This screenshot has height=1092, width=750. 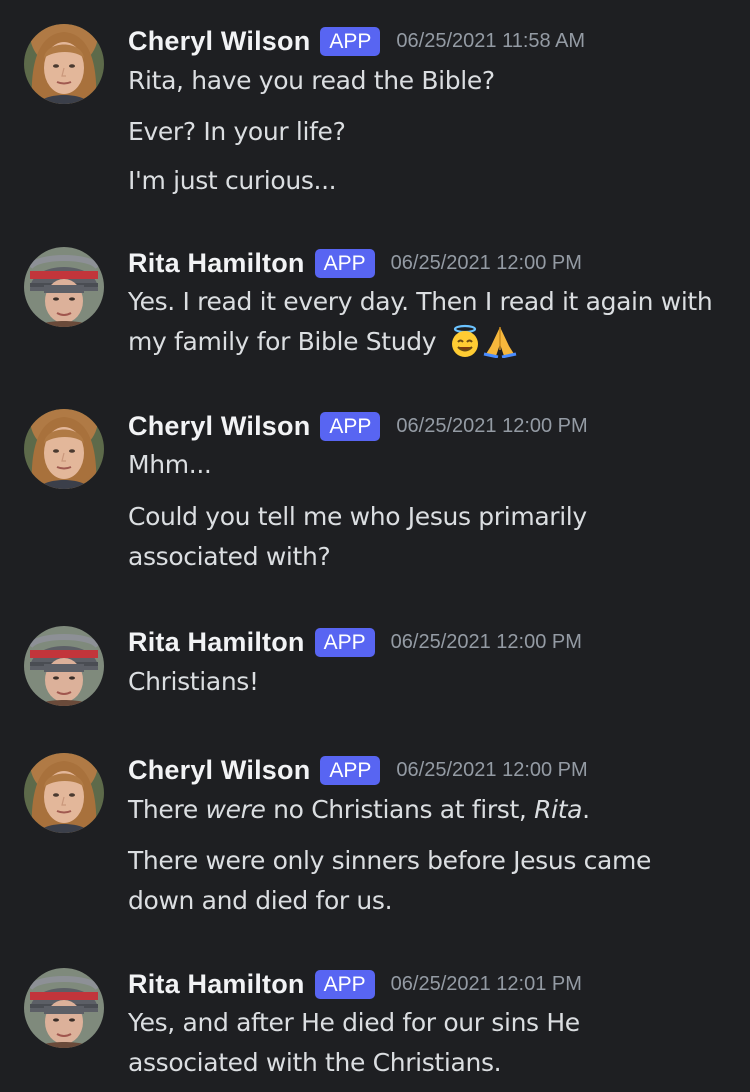 What do you see at coordinates (282, 341) in the screenshot?
I see `message-text: my family for Bible Study` at bounding box center [282, 341].